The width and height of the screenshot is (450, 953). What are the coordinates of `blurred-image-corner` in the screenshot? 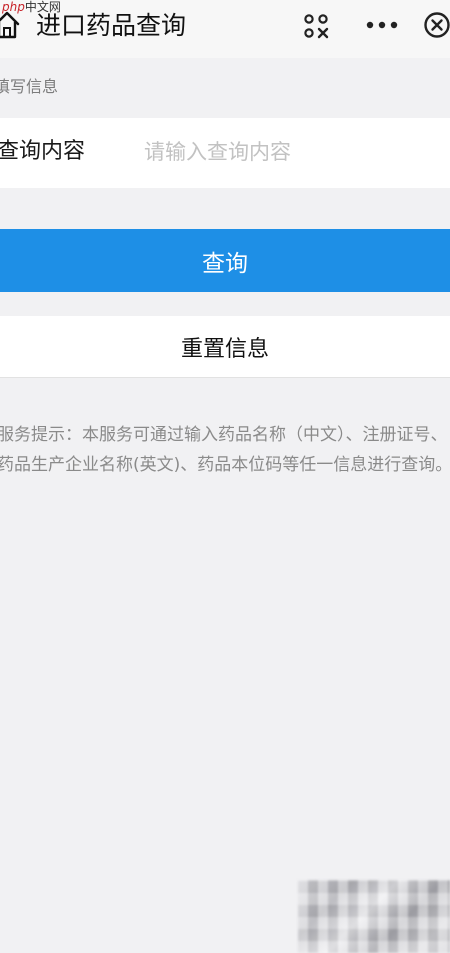 It's located at (374, 916).